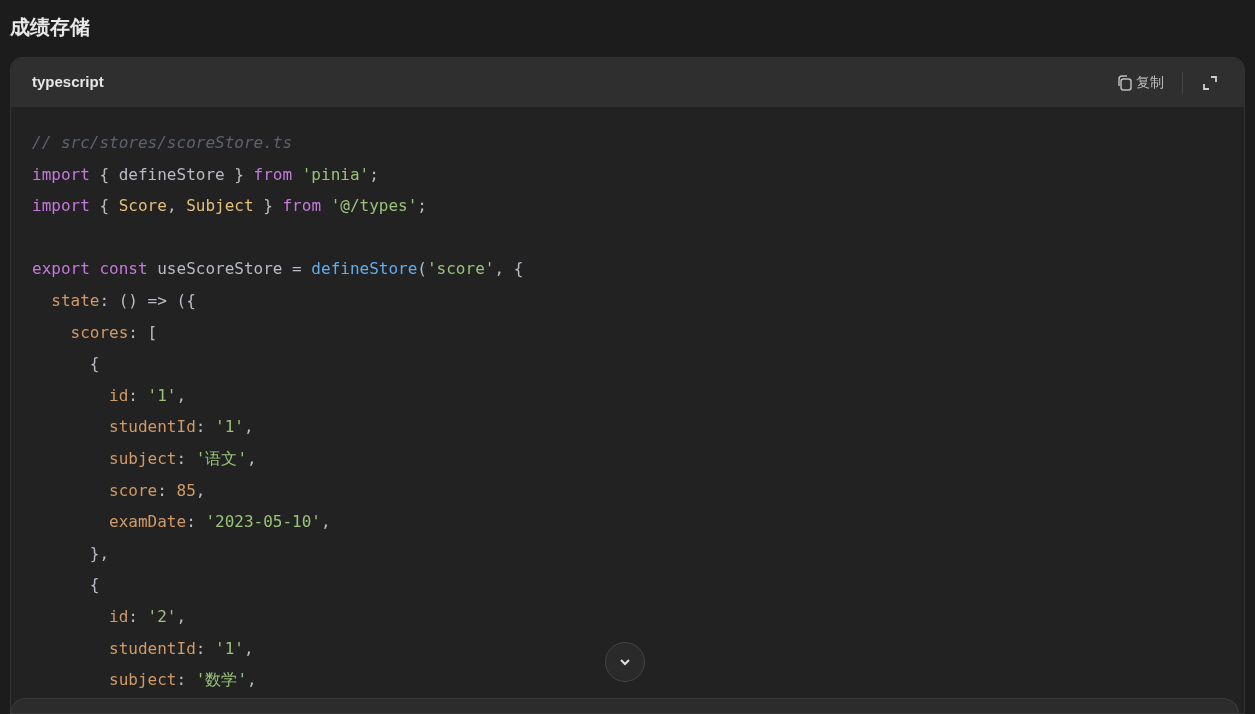 The width and height of the screenshot is (1255, 714). I want to click on code-line: id: '2',, so click(147, 616).